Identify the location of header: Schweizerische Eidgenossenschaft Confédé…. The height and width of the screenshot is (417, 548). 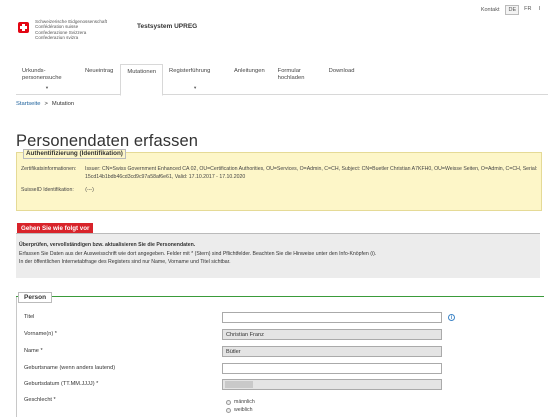
(274, 29).